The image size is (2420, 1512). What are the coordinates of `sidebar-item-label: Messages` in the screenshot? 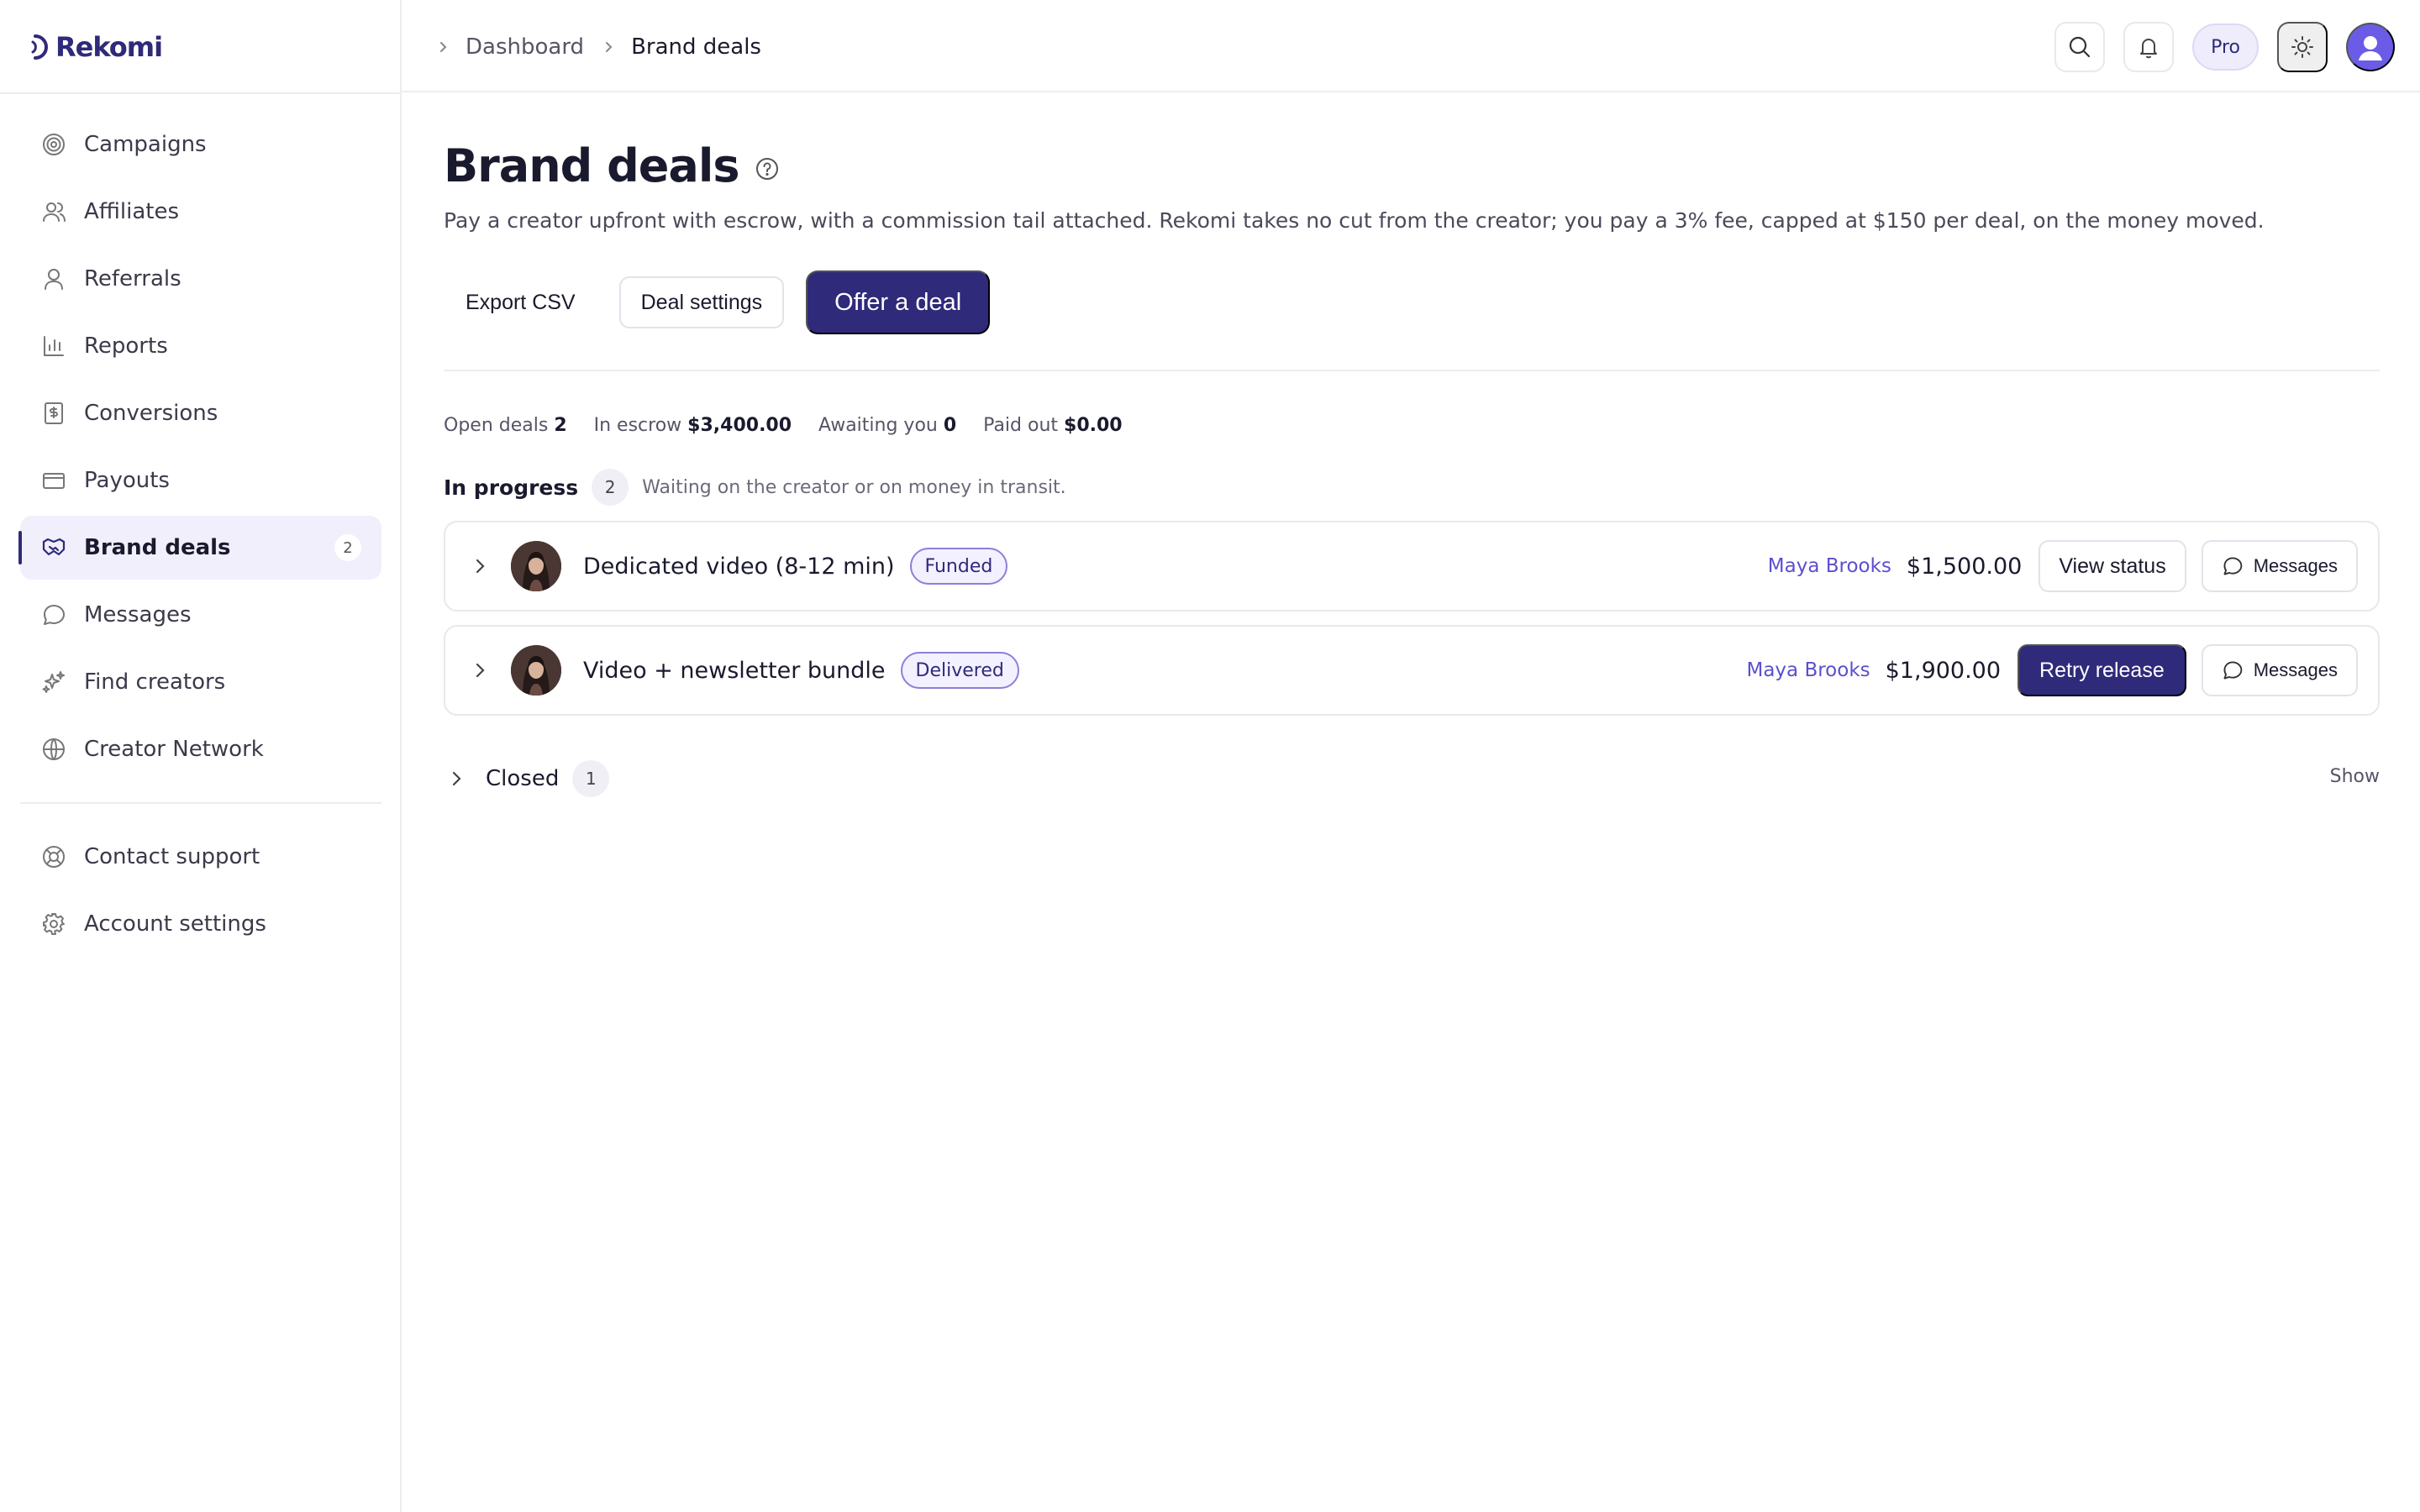 It's located at (138, 614).